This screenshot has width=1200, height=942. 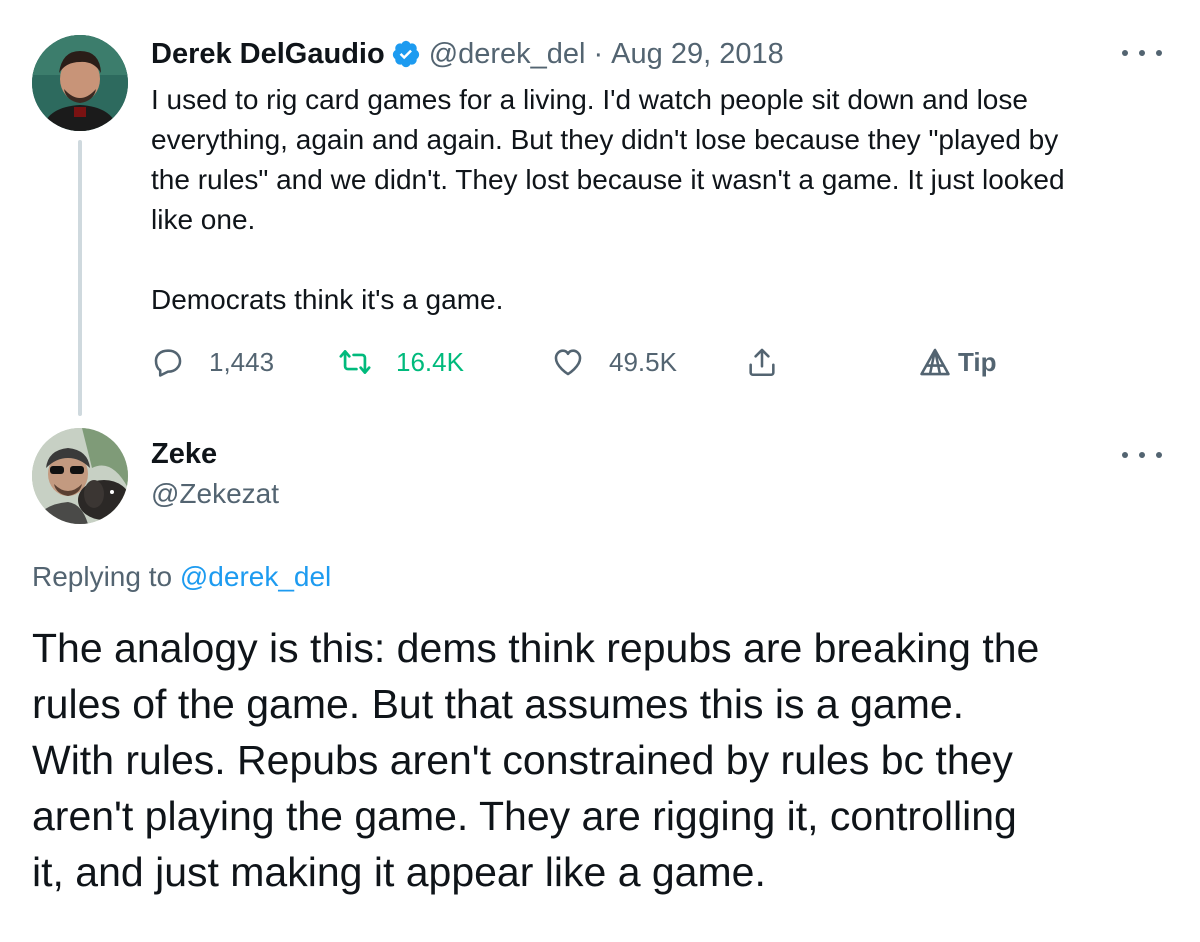 What do you see at coordinates (935, 362) in the screenshot?
I see `tip-icon` at bounding box center [935, 362].